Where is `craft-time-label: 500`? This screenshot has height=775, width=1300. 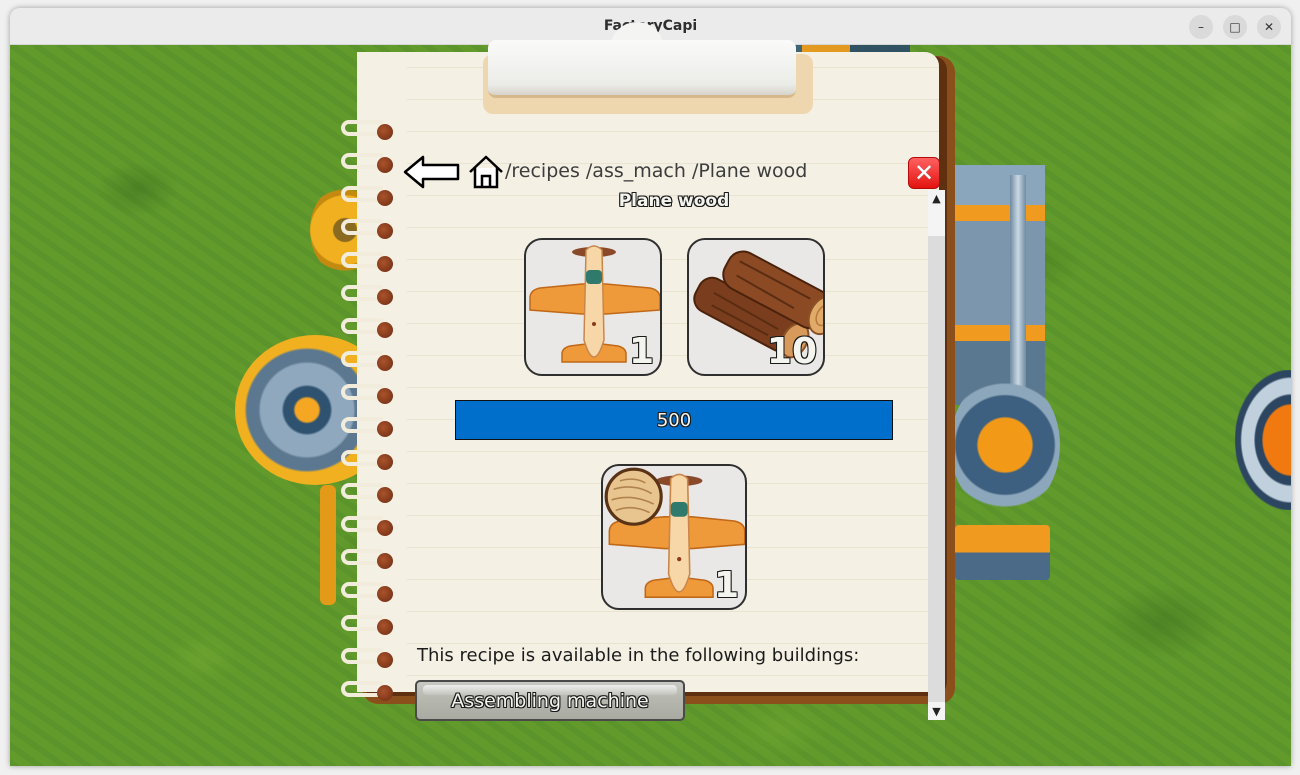
craft-time-label: 500 is located at coordinates (674, 420).